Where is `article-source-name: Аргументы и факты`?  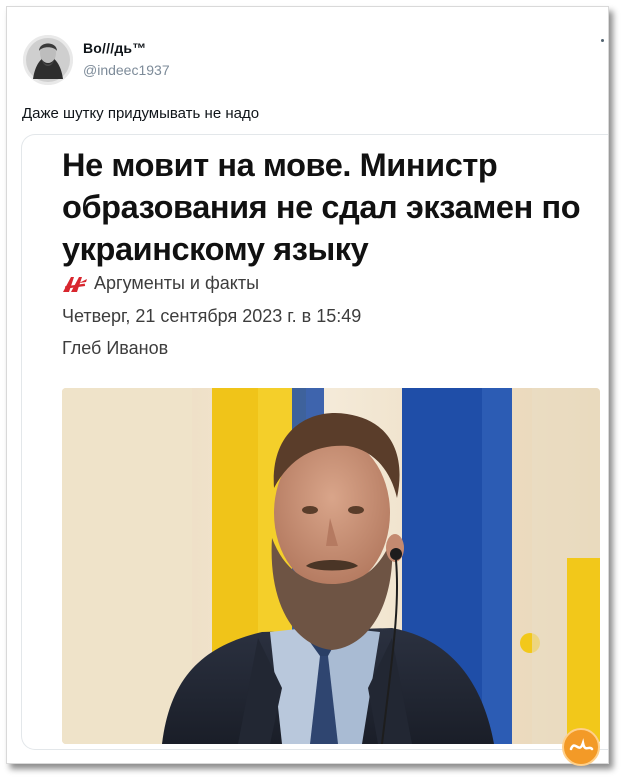 article-source-name: Аргументы и факты is located at coordinates (177, 283).